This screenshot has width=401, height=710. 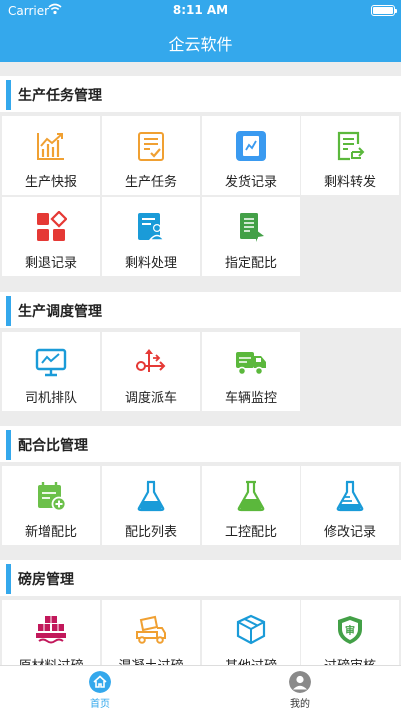 I want to click on tile-vehicle-monitor: 车辆监控, so click(x=251, y=371).